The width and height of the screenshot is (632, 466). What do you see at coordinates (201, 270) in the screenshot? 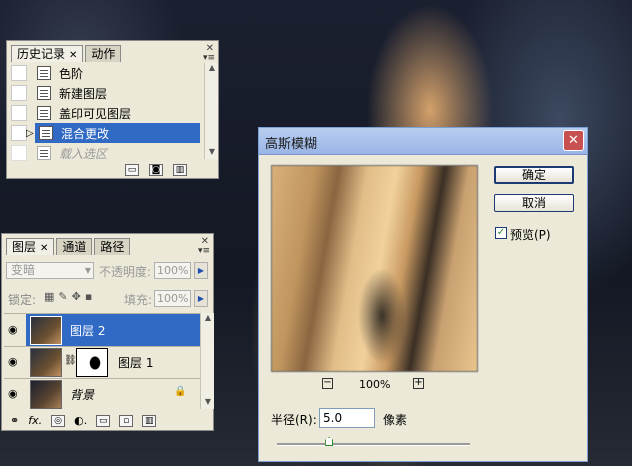
I see `opacity-arrow-button: ▶` at bounding box center [201, 270].